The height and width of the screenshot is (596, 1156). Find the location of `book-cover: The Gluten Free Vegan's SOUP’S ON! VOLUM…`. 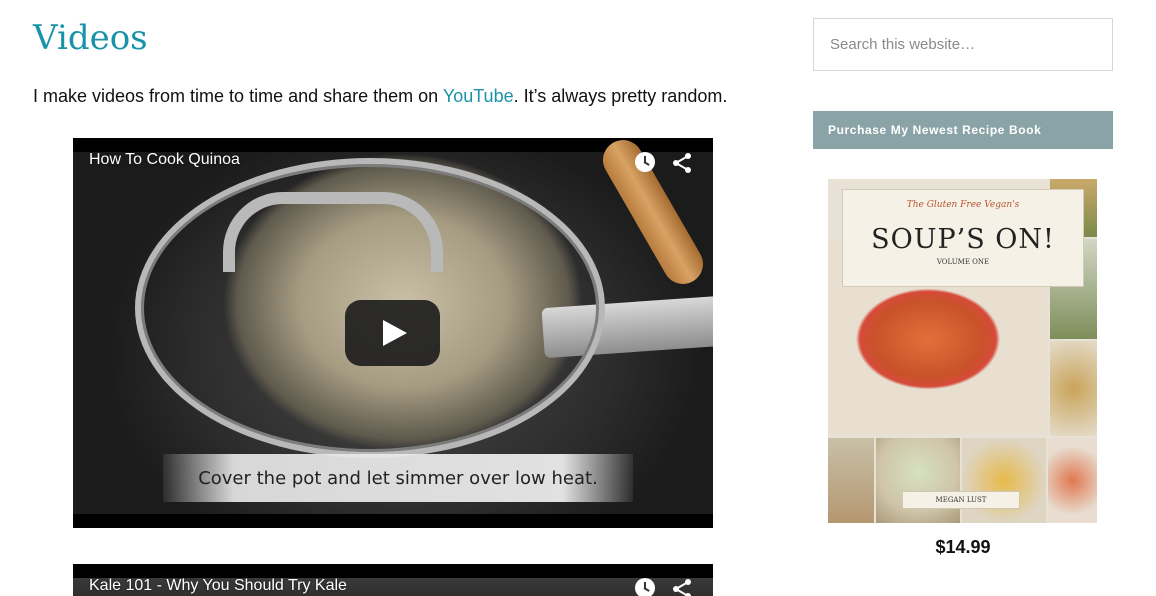

book-cover: The Gluten Free Vegan's SOUP’S ON! VOLUM… is located at coordinates (962, 351).